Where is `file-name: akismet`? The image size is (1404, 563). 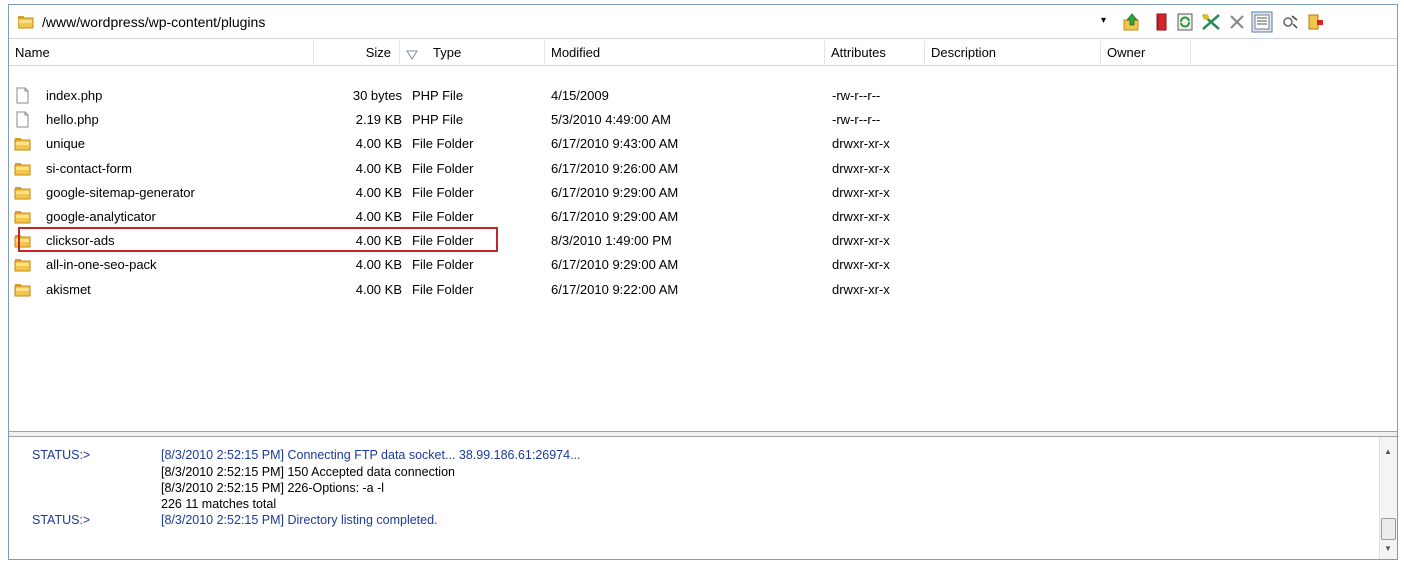
file-name: akismet is located at coordinates (68, 289).